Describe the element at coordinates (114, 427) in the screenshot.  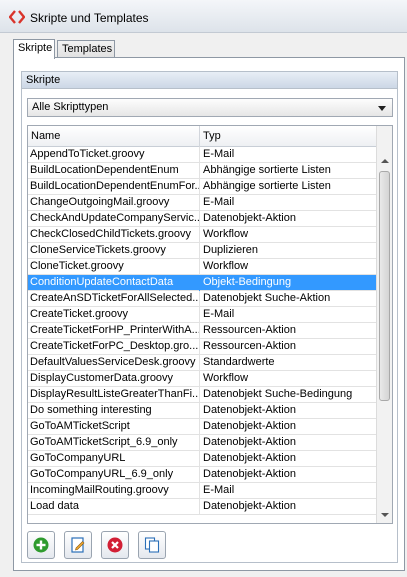
I see `script-name-cell: GoToAMTicketScript` at that location.